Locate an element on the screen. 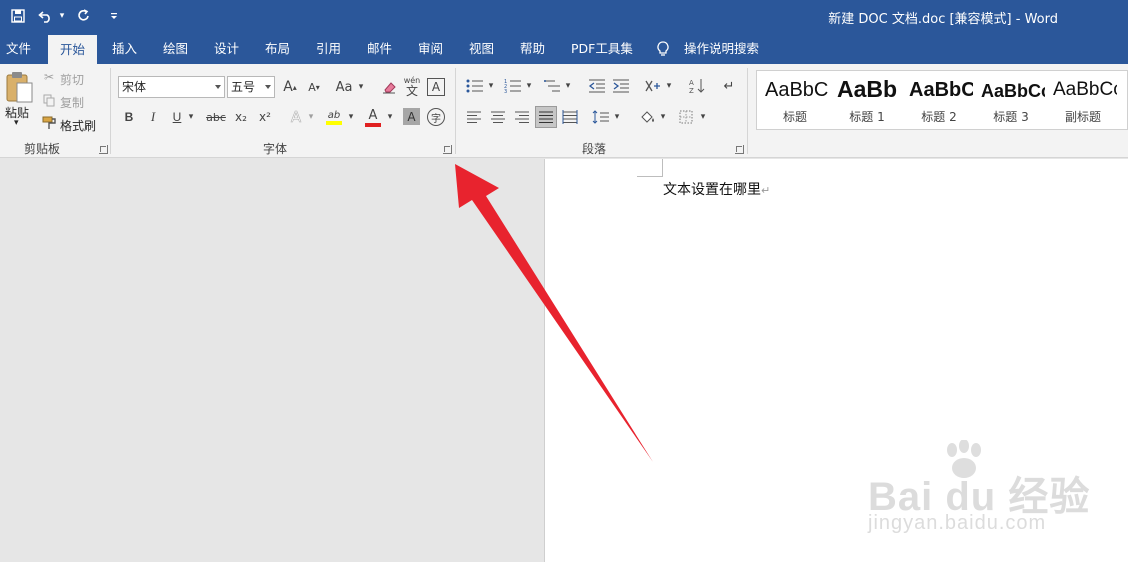 The image size is (1128, 562). clipboard-group-label: 剪贴板 is located at coordinates (42, 149).